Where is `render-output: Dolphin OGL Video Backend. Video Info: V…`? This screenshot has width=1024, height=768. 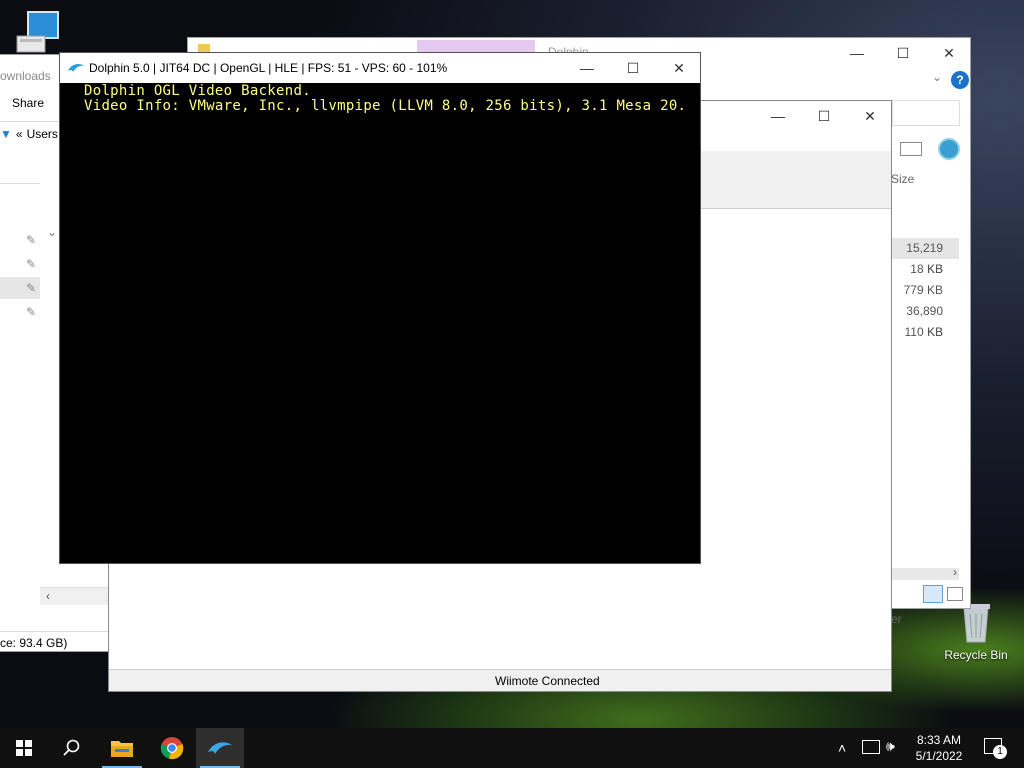 render-output: Dolphin OGL Video Backend. Video Info: V… is located at coordinates (392, 104).